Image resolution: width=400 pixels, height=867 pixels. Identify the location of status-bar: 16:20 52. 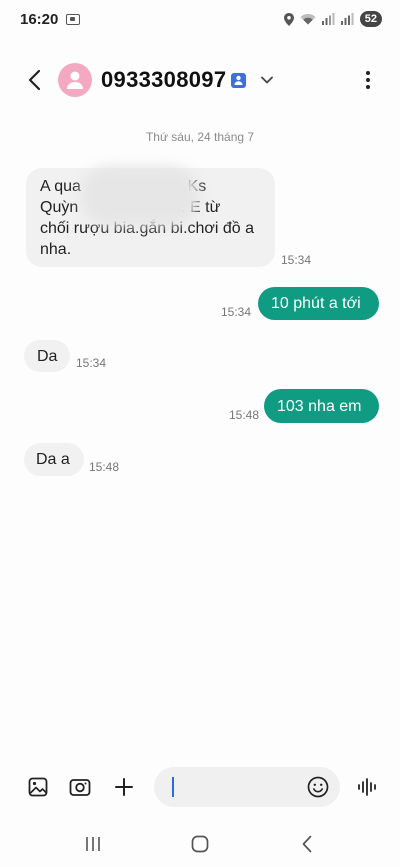
(200, 19).